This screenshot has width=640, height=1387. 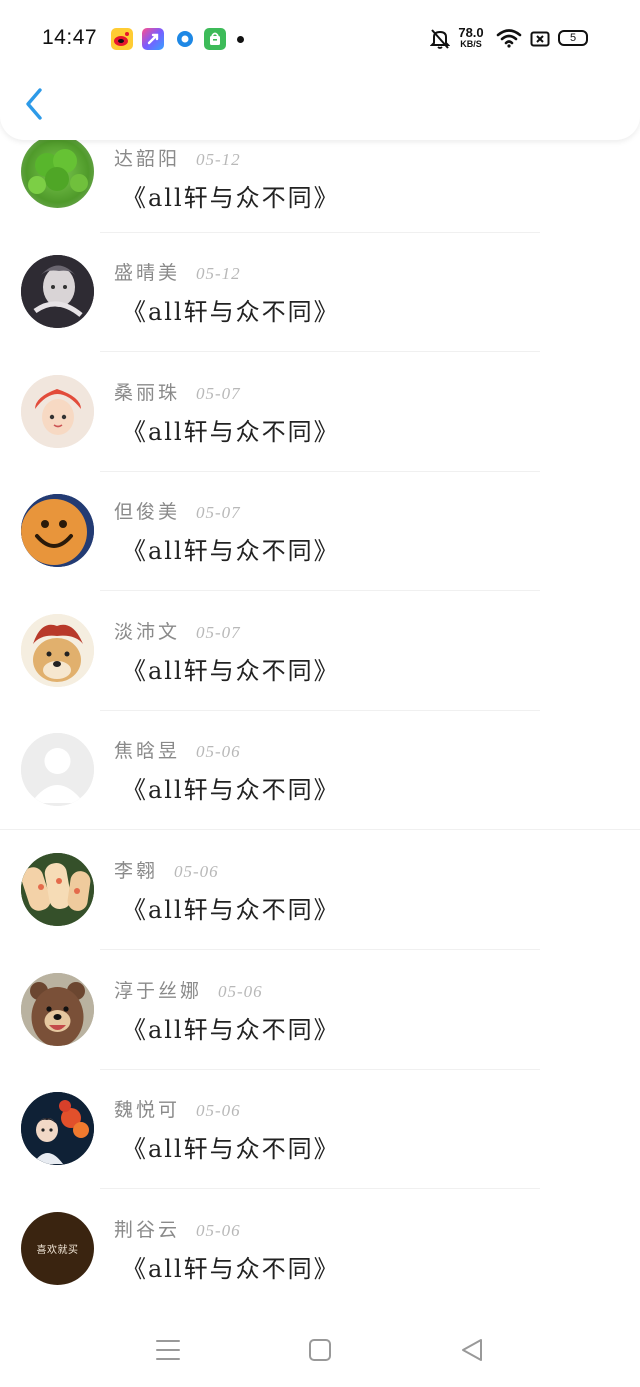 I want to click on default-avatar-icon, so click(x=57, y=770).